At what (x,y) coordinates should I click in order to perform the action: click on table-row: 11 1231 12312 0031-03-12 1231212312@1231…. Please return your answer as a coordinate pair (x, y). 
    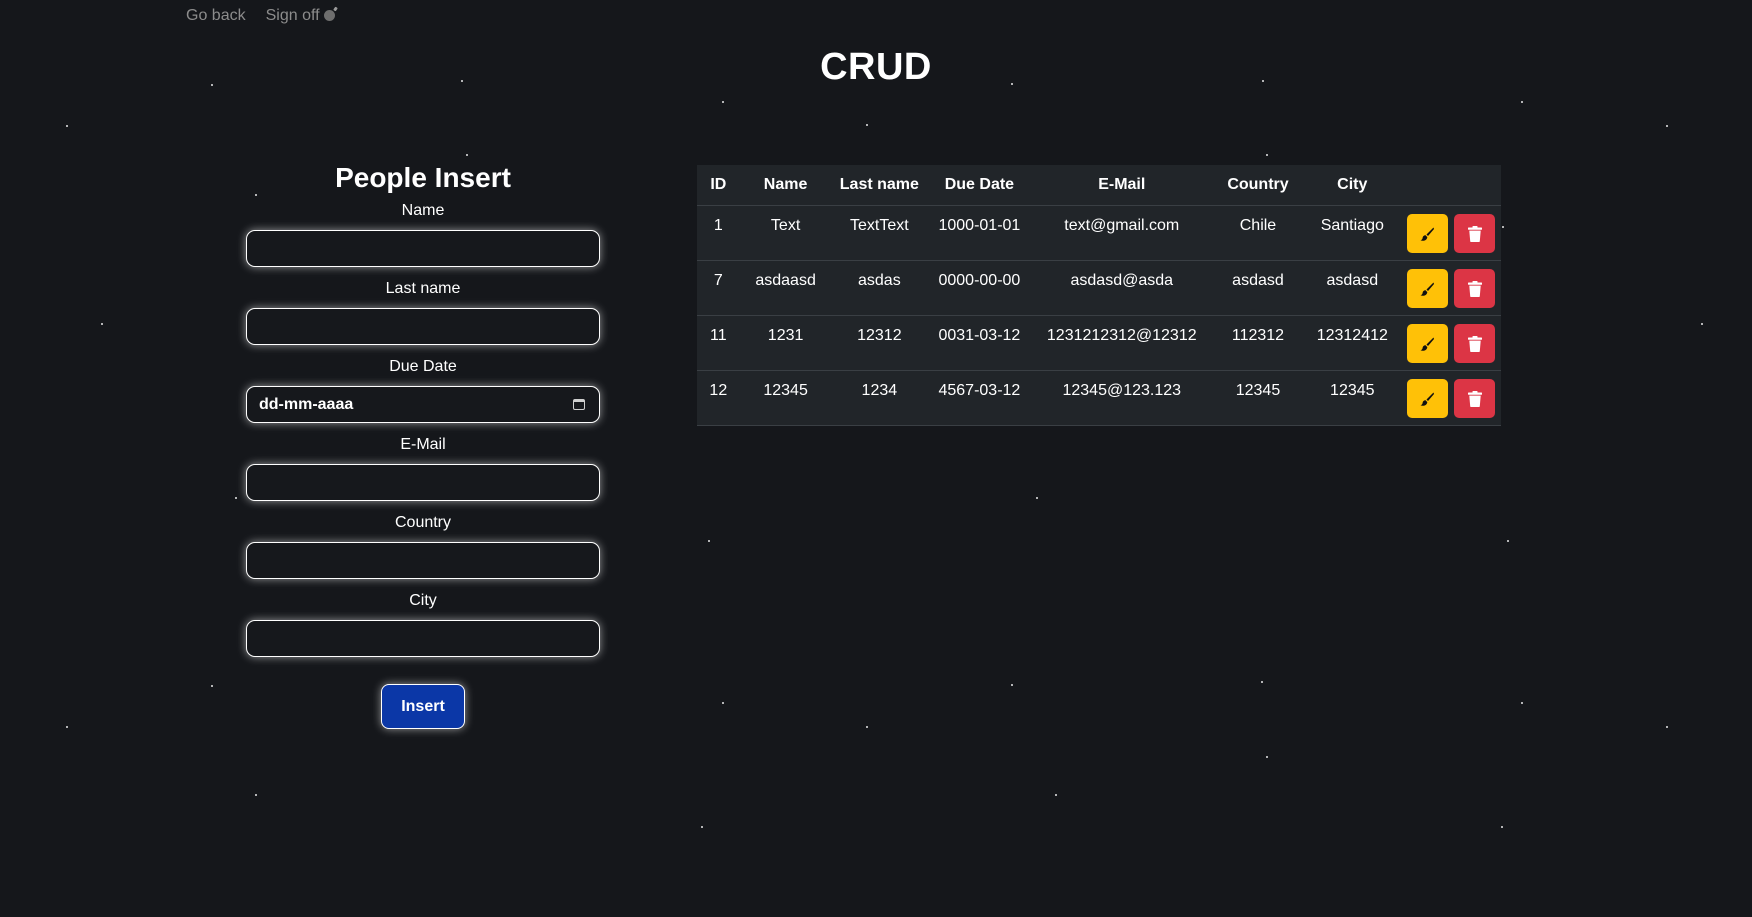
    Looking at the image, I should click on (1099, 343).